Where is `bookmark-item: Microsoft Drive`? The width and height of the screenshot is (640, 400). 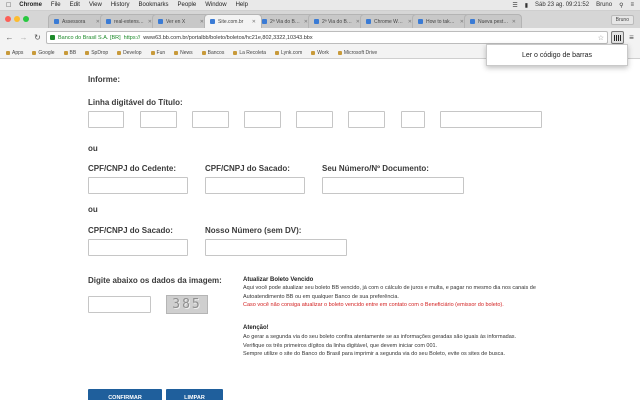
bookmark-item: Microsoft Drive is located at coordinates (357, 53).